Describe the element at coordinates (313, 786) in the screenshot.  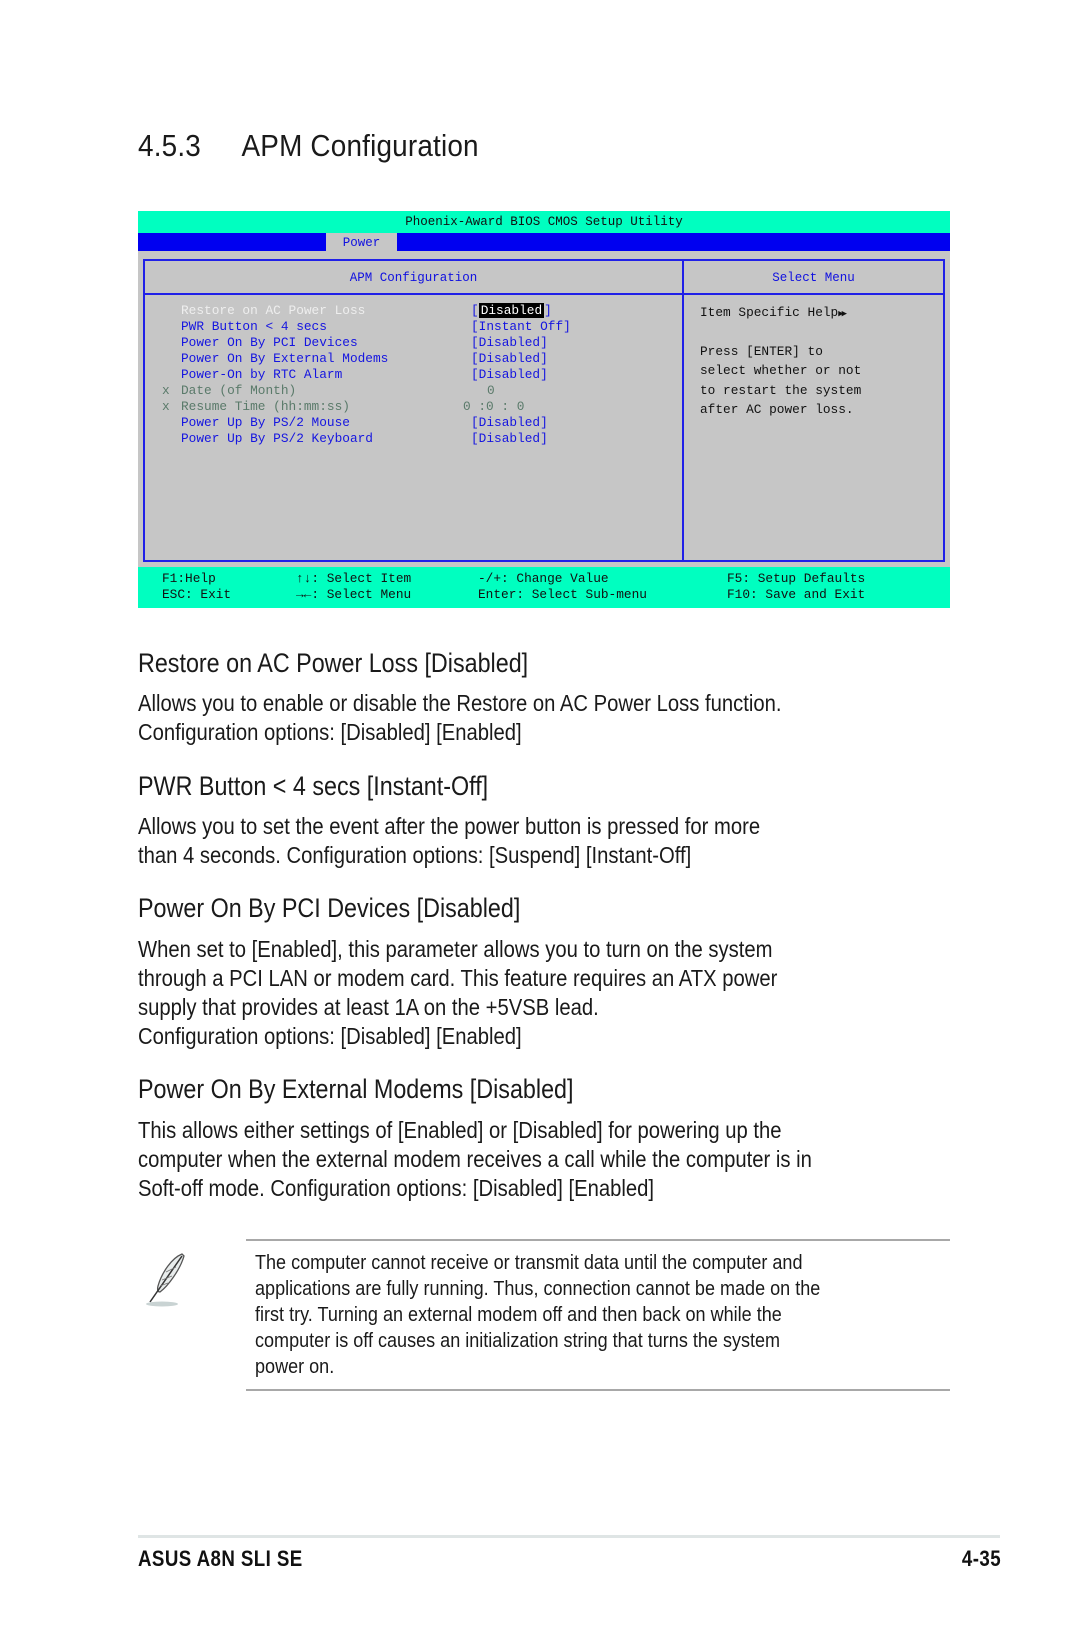
I see `desc-heading-pwr-button: PWR Button < 4 secs [Instant-Off]` at that location.